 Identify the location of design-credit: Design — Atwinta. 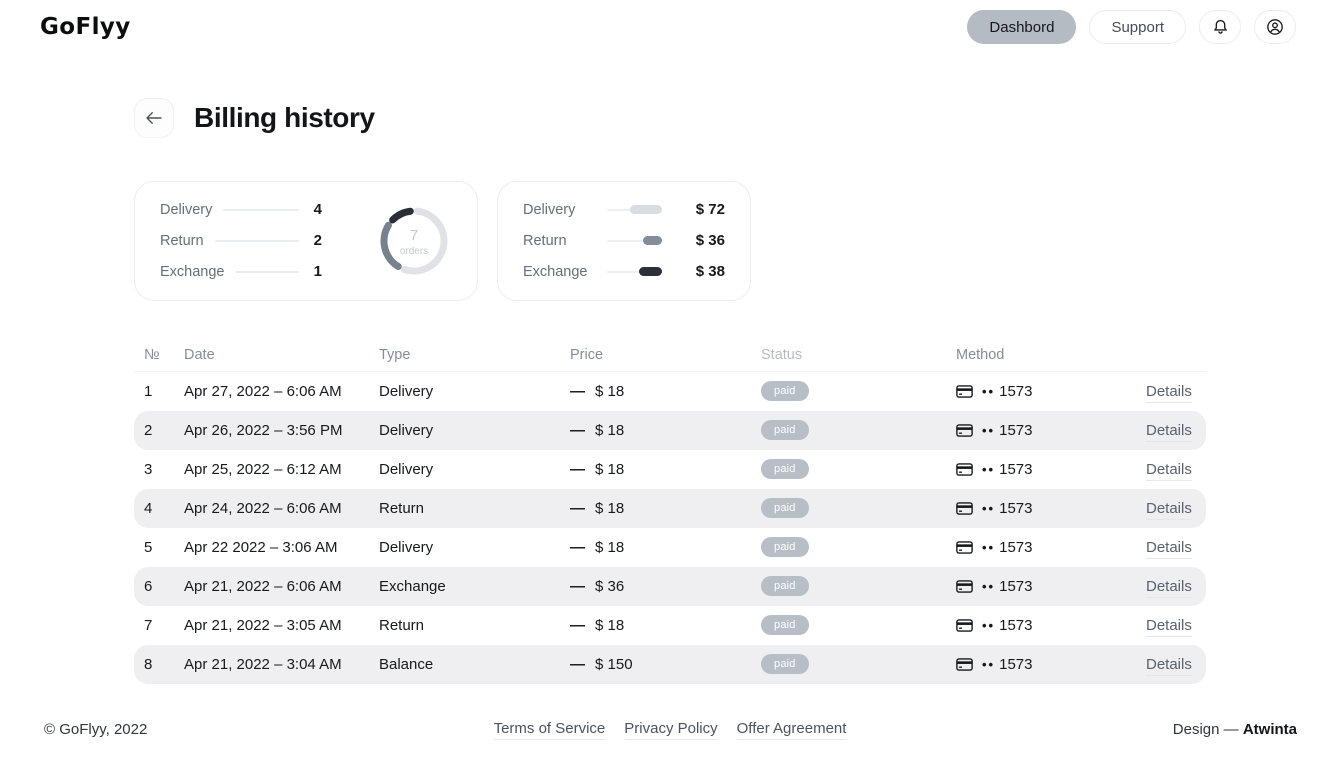
(1235, 729).